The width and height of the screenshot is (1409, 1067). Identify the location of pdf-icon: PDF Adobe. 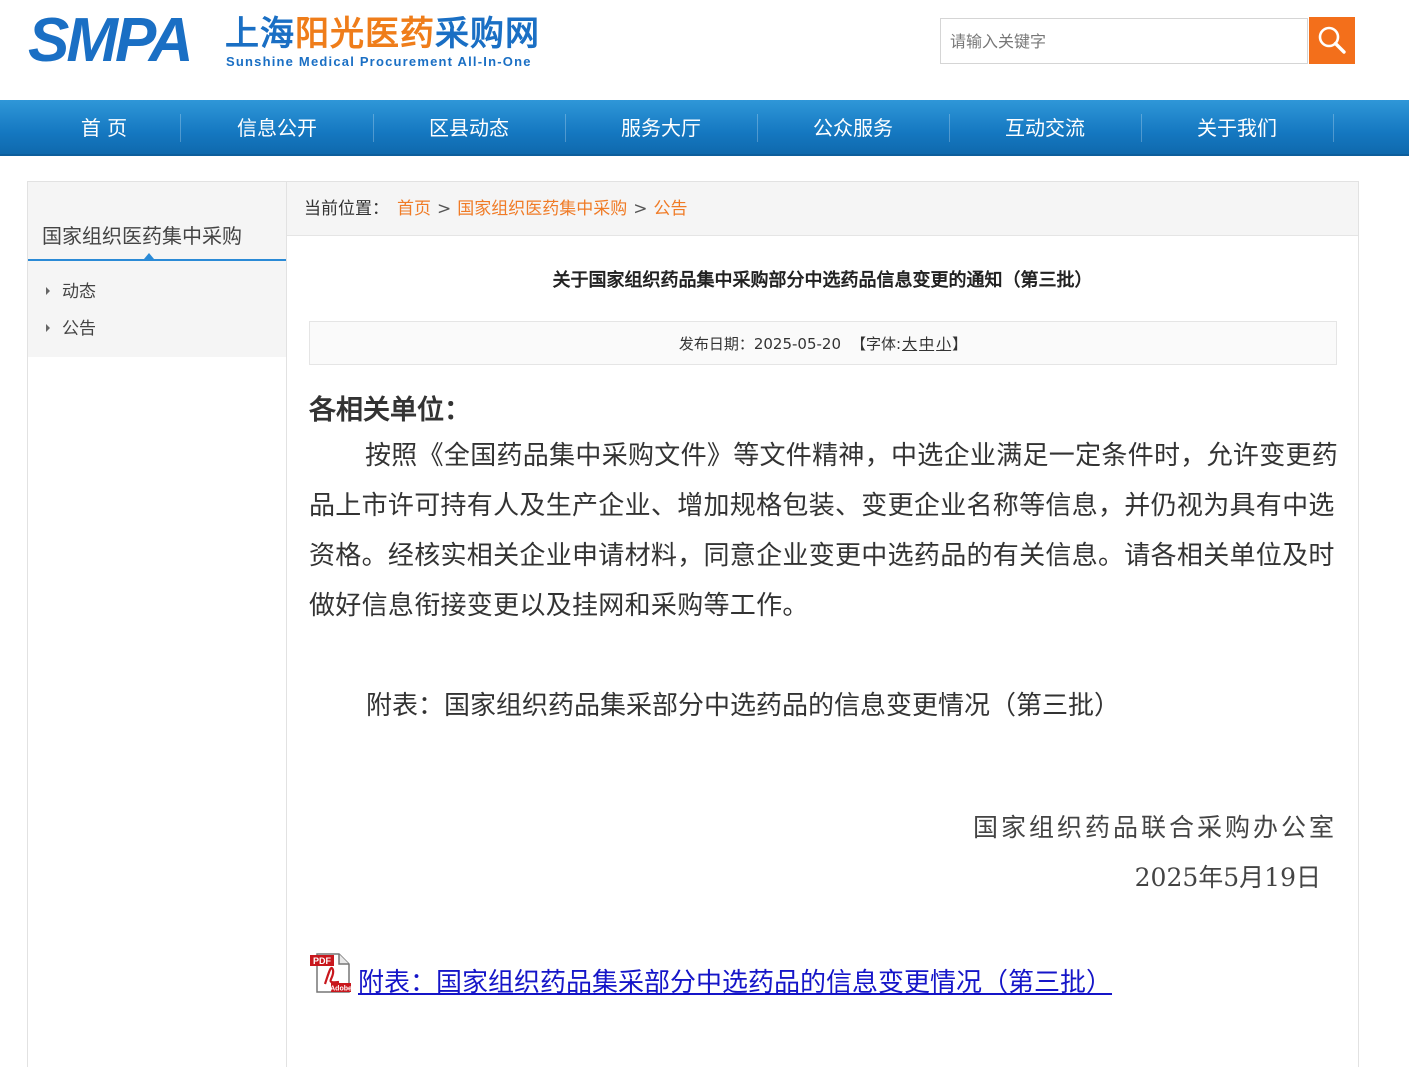
(331, 973).